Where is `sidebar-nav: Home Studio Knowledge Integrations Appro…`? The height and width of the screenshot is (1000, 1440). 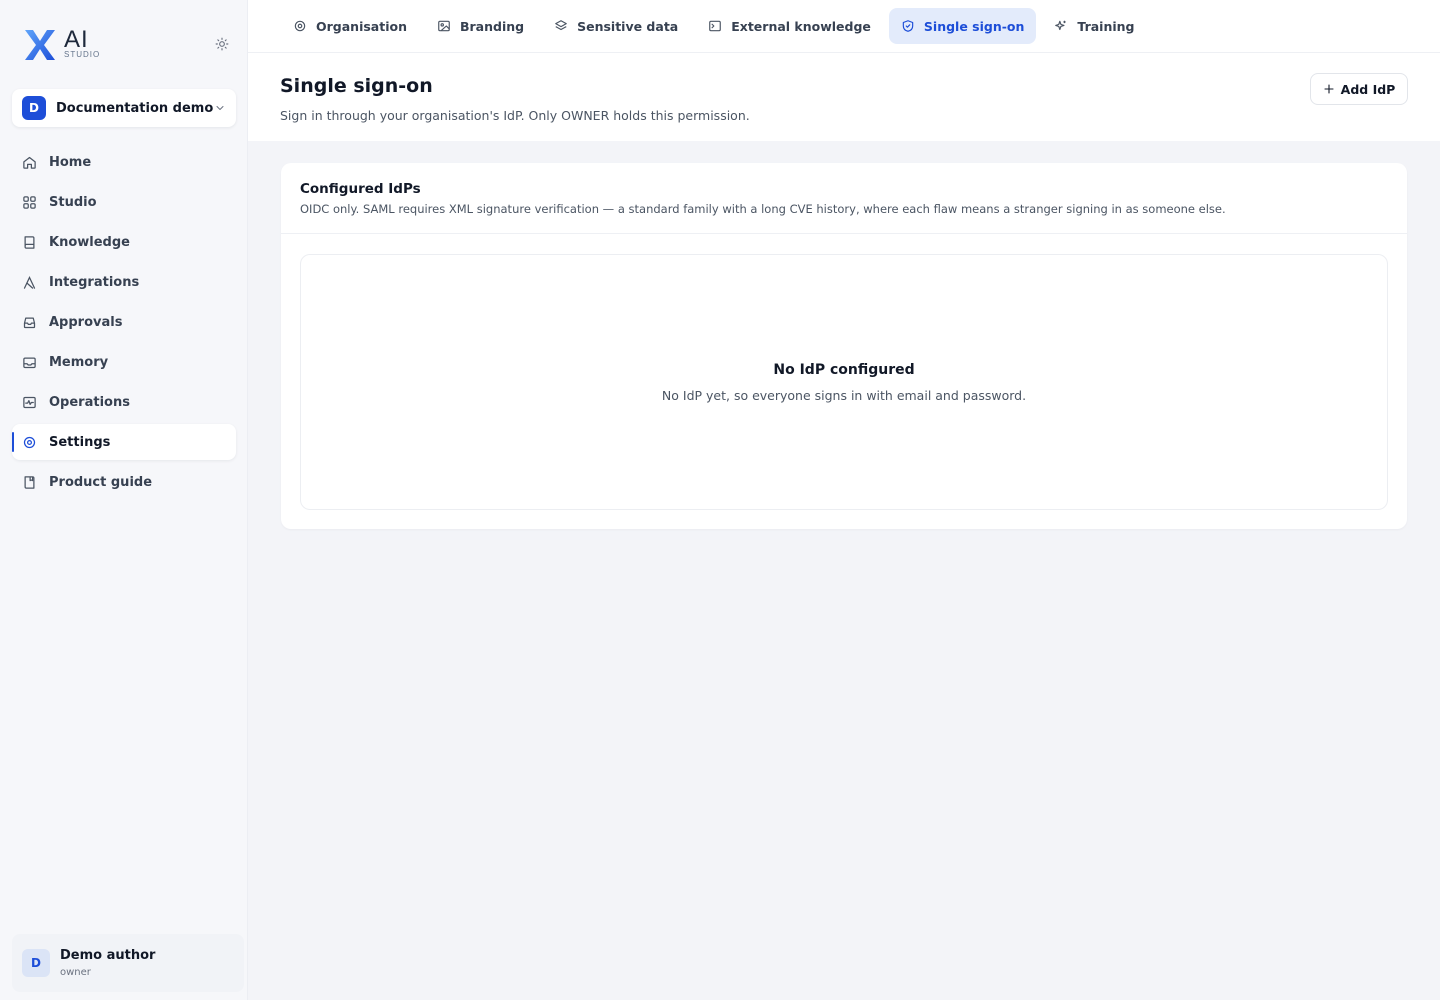
sidebar-nav: Home Studio Knowledge Integrations Appro… is located at coordinates (124, 324).